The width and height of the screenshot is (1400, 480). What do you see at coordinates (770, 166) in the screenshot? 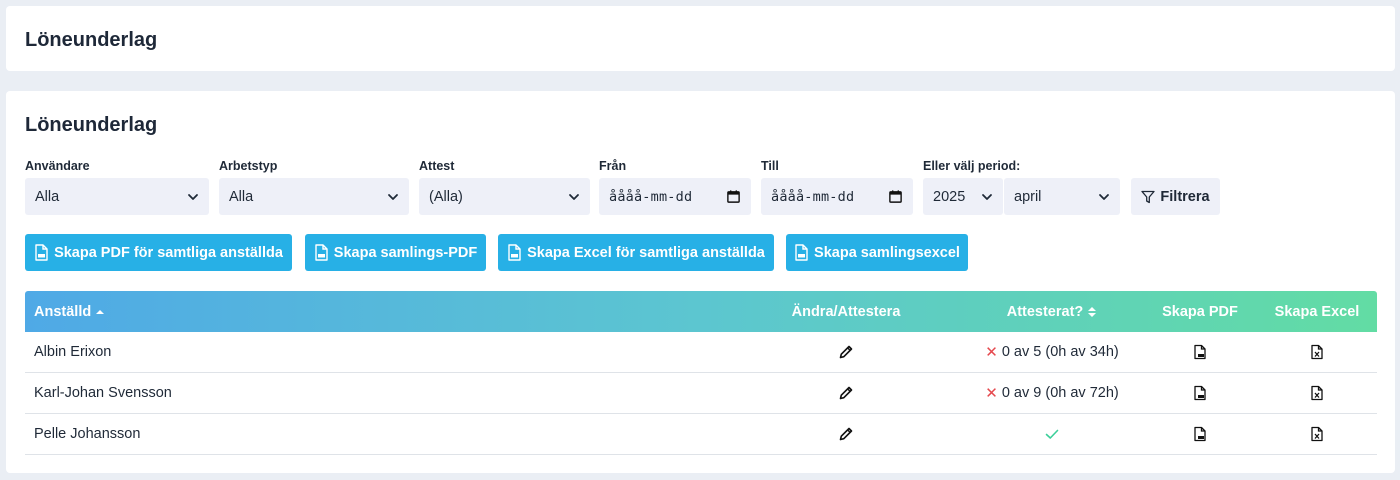
I see `to-date-label: Till` at bounding box center [770, 166].